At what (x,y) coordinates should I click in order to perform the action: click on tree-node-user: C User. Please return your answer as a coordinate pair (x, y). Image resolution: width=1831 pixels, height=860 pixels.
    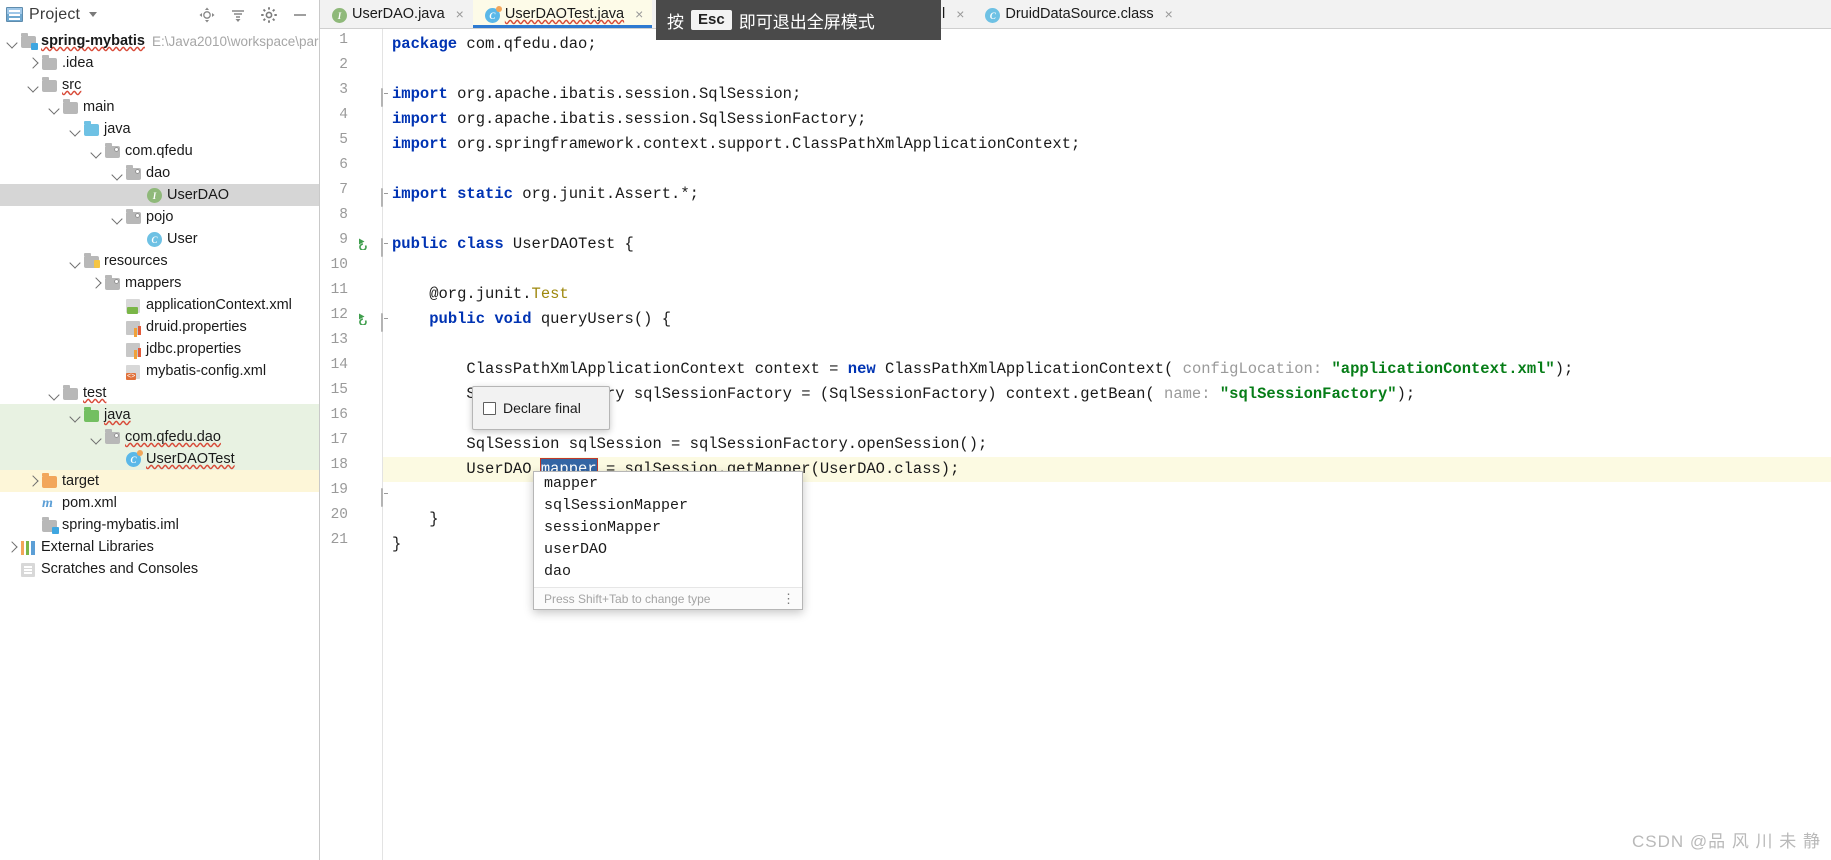
    Looking at the image, I should click on (159, 239).